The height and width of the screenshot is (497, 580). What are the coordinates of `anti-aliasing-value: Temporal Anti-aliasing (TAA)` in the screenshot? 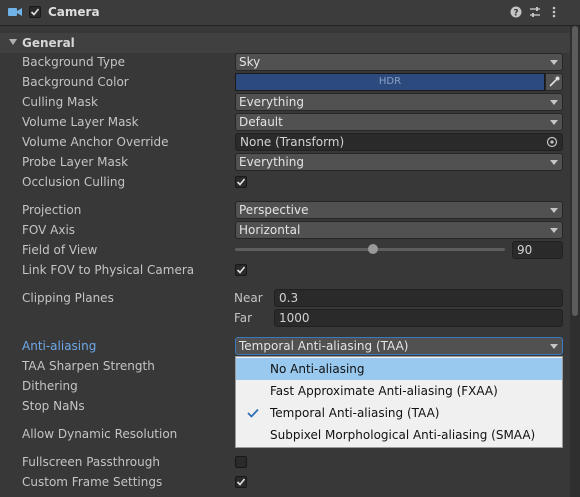 It's located at (324, 346).